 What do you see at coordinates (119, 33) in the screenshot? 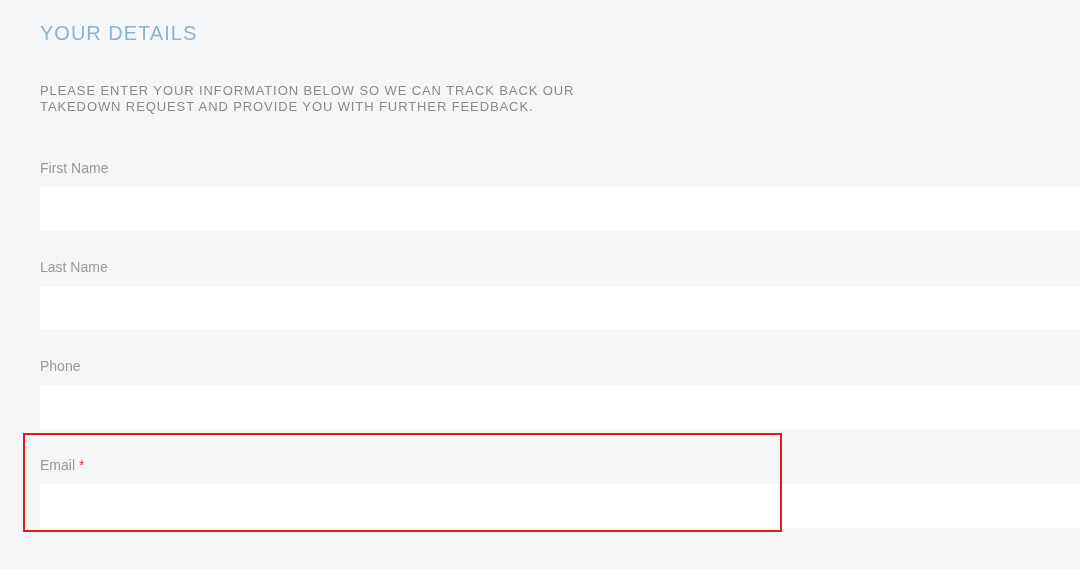
I see `section-heading: YOUR DETAILS` at bounding box center [119, 33].